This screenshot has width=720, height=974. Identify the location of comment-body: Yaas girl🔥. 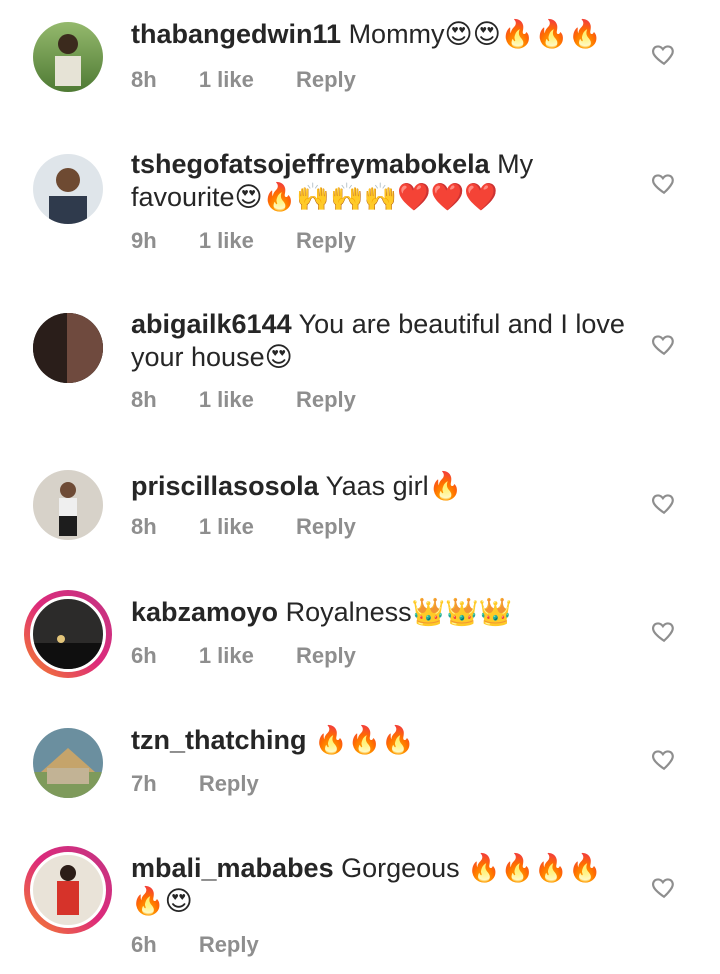
(394, 486).